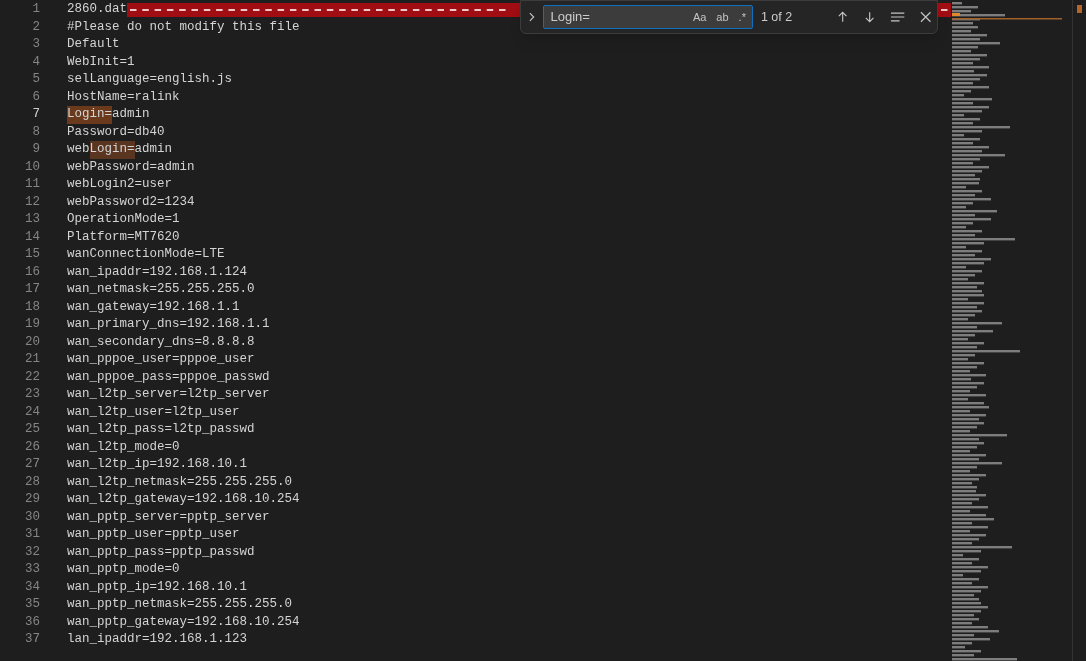 This screenshot has width=1086, height=661. What do you see at coordinates (32, 482) in the screenshot?
I see `line-number: 28` at bounding box center [32, 482].